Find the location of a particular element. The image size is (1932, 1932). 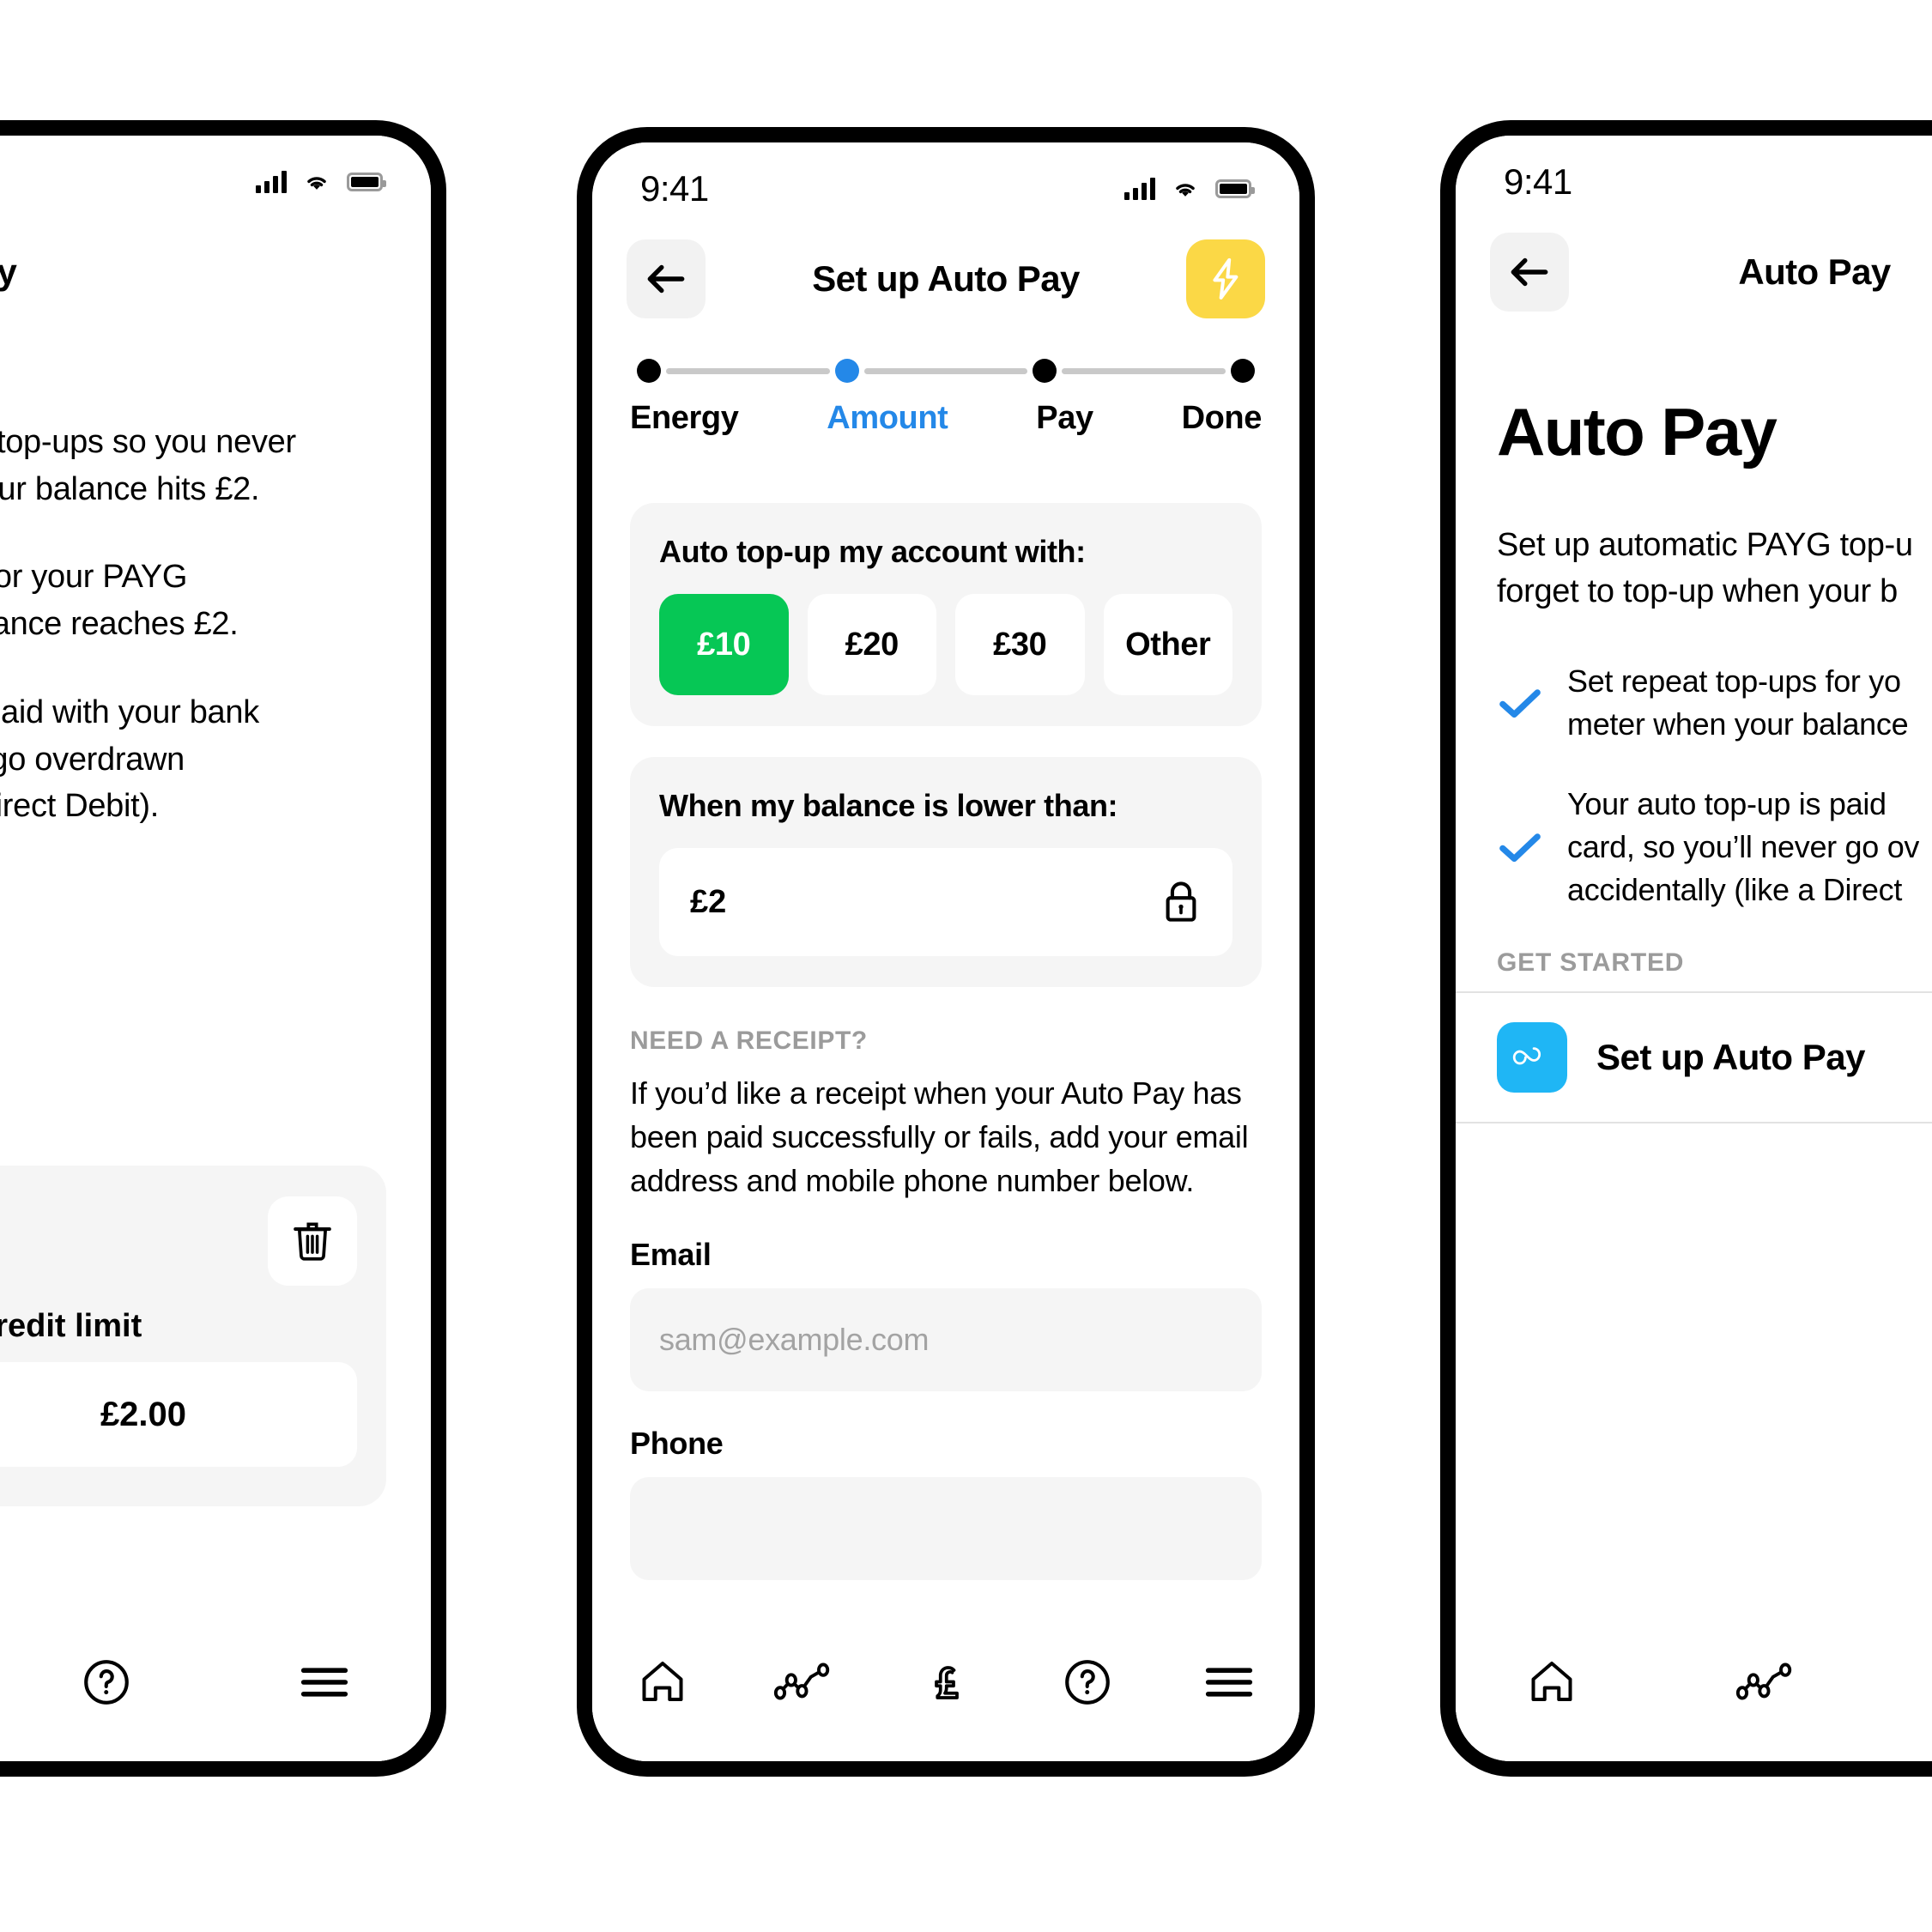

tab-bar-center is located at coordinates (946, 1684).